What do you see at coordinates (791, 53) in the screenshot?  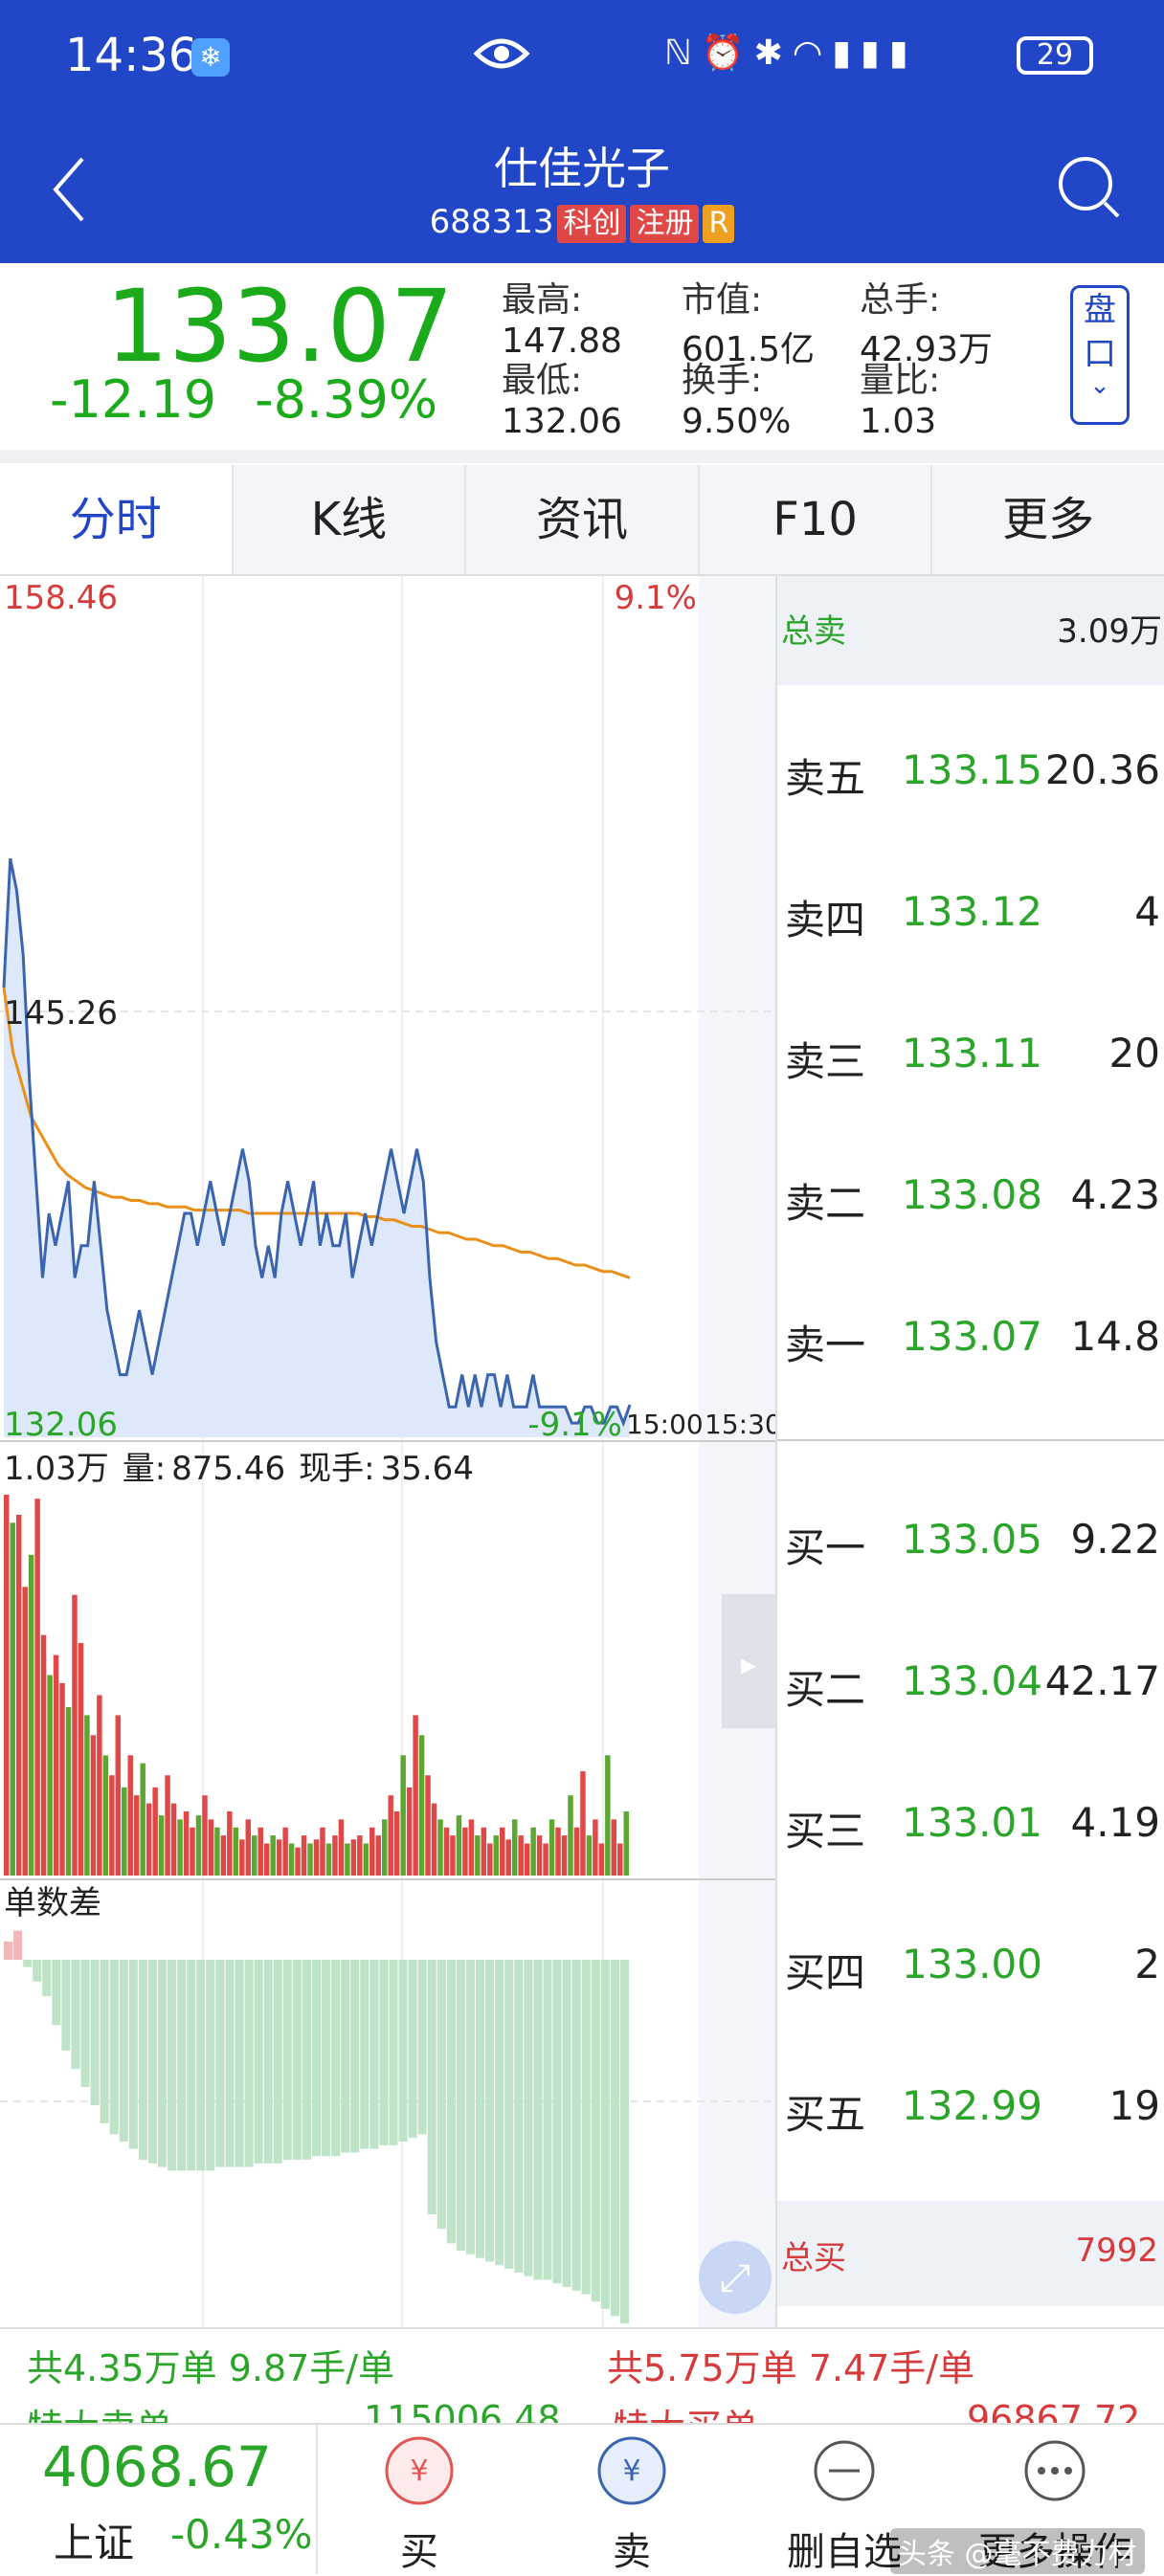 I see `status-icons: ℕ⏰✱◠▮▮▮` at bounding box center [791, 53].